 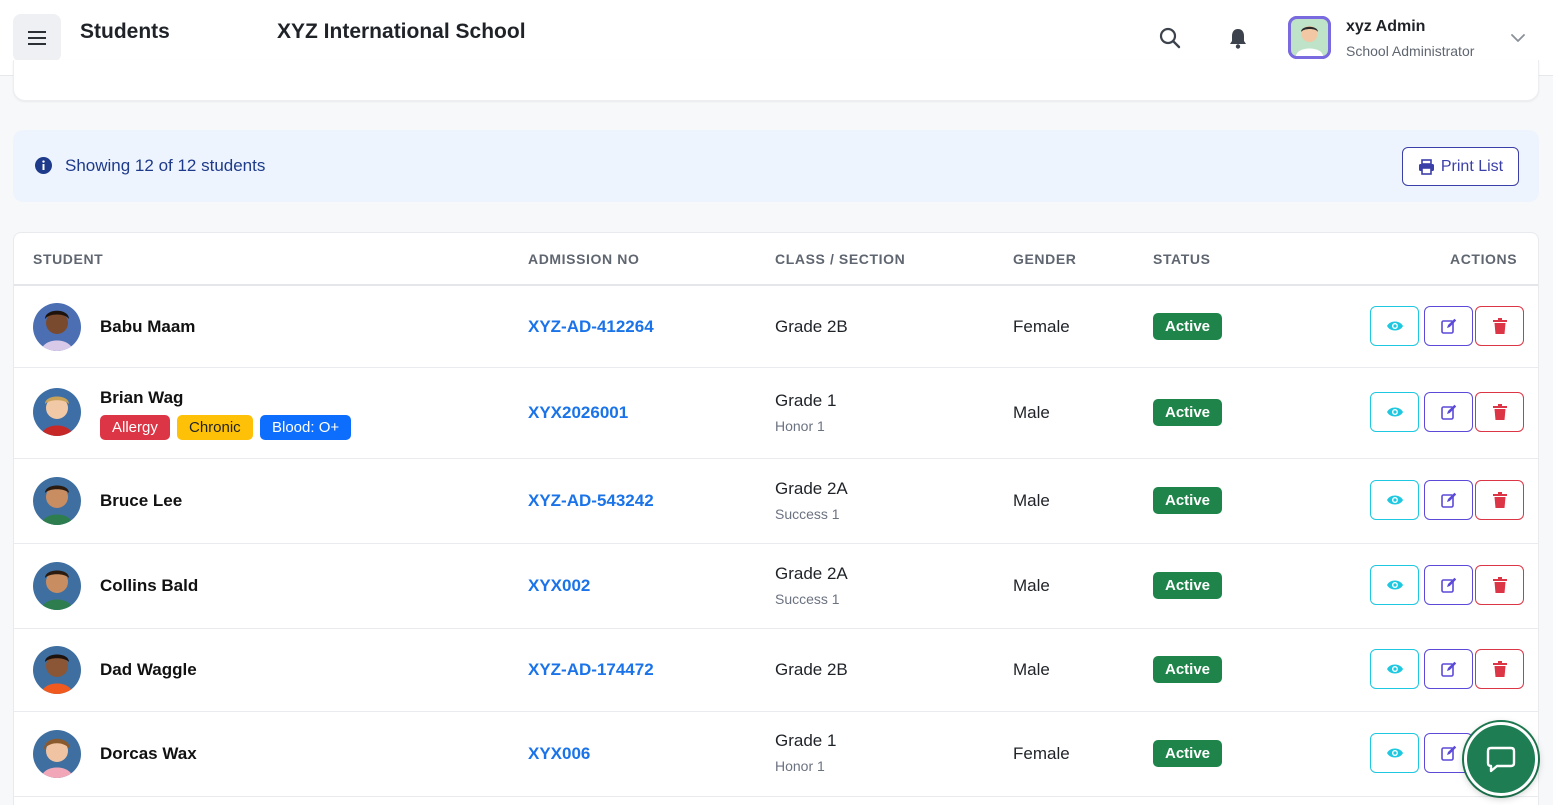 What do you see at coordinates (148, 670) in the screenshot?
I see `student-name: Dad Waggle` at bounding box center [148, 670].